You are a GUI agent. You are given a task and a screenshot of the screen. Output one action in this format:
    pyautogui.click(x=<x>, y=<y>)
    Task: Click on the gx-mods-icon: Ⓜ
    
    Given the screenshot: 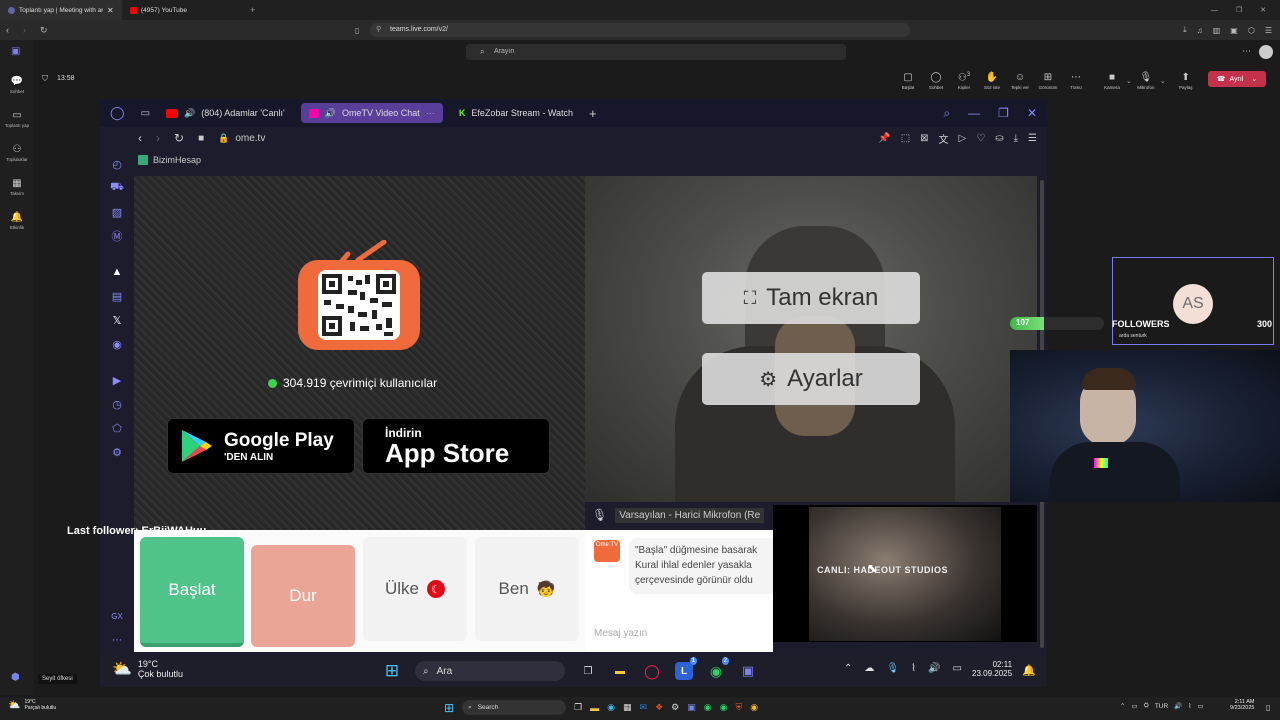 What is the action you would take?
    pyautogui.click(x=117, y=236)
    